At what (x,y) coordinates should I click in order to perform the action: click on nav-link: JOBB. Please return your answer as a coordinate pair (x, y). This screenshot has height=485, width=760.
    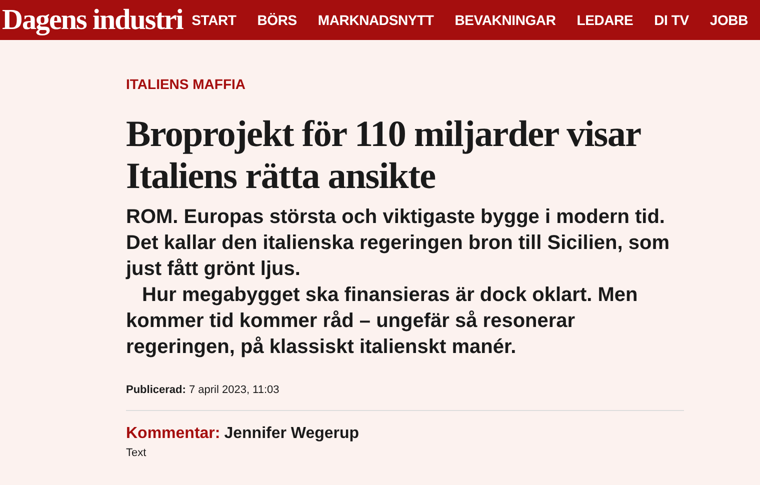
    Looking at the image, I should click on (729, 20).